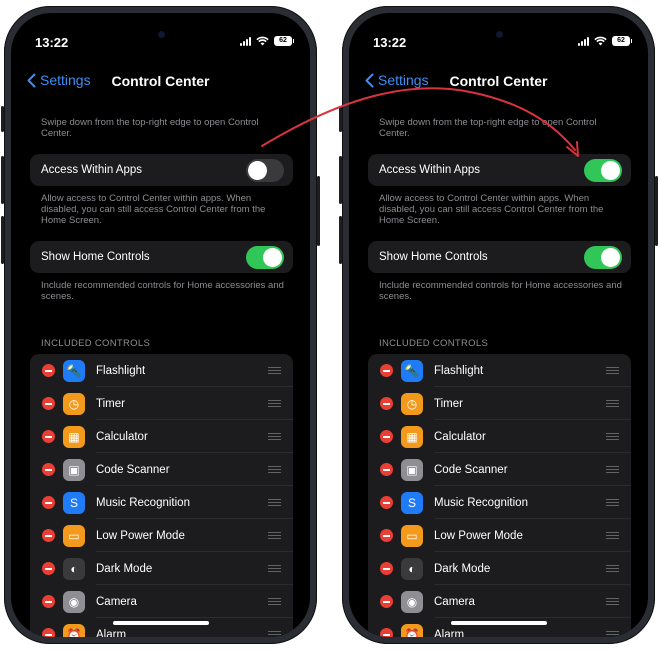 This screenshot has width=660, height=650. Describe the element at coordinates (412, 469) in the screenshot. I see `qr-code-icon: ▣` at that location.